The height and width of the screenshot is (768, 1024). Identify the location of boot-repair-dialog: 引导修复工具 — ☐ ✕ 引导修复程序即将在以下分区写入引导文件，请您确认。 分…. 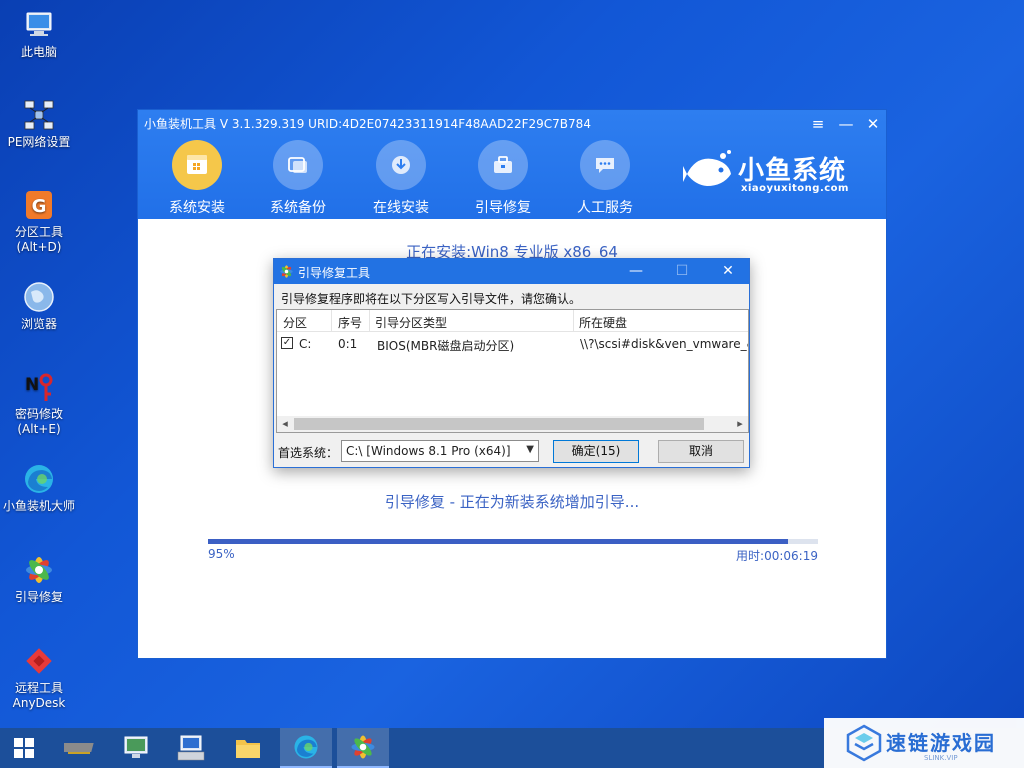
(511, 363).